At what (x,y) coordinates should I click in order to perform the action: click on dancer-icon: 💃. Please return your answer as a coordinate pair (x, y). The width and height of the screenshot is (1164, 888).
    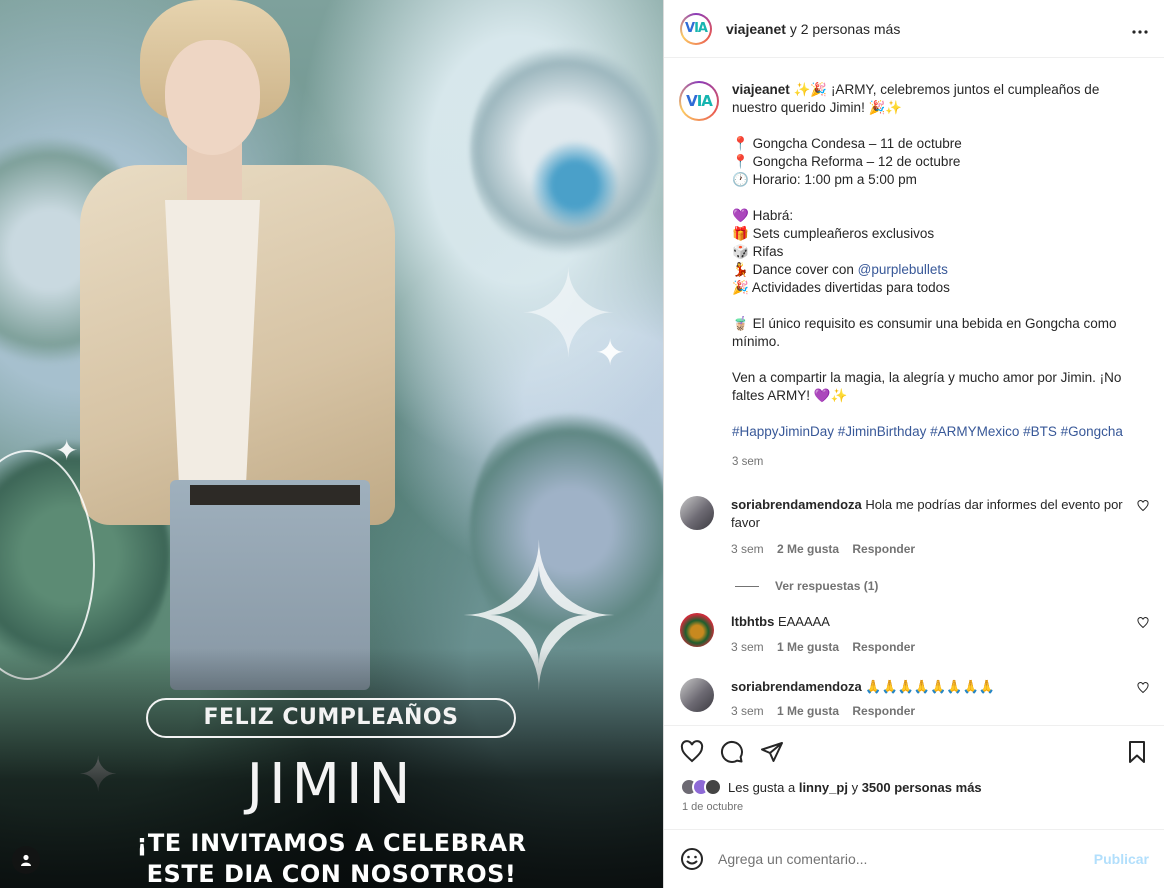
    Looking at the image, I should click on (740, 269).